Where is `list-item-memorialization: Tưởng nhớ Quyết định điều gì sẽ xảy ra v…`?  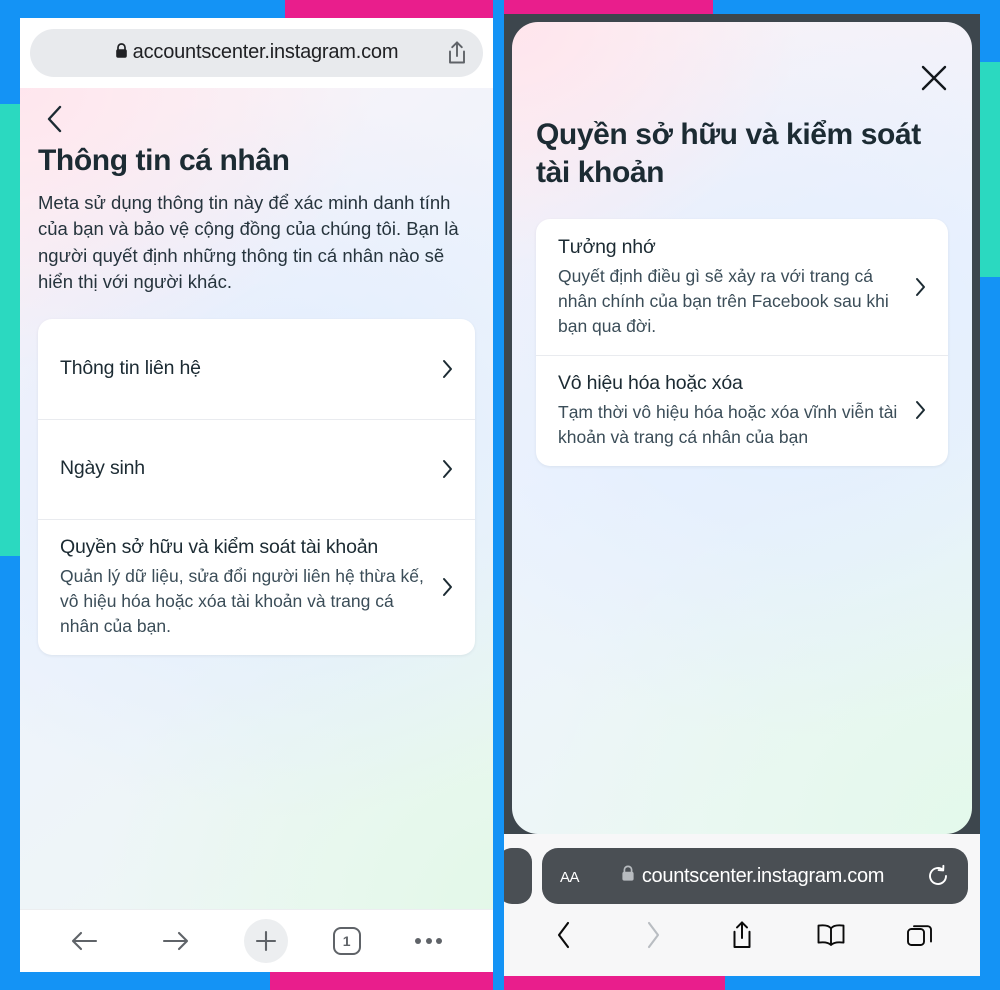
list-item-memorialization: Tưởng nhớ Quyết định điều gì sẽ xảy ra v… is located at coordinates (742, 287).